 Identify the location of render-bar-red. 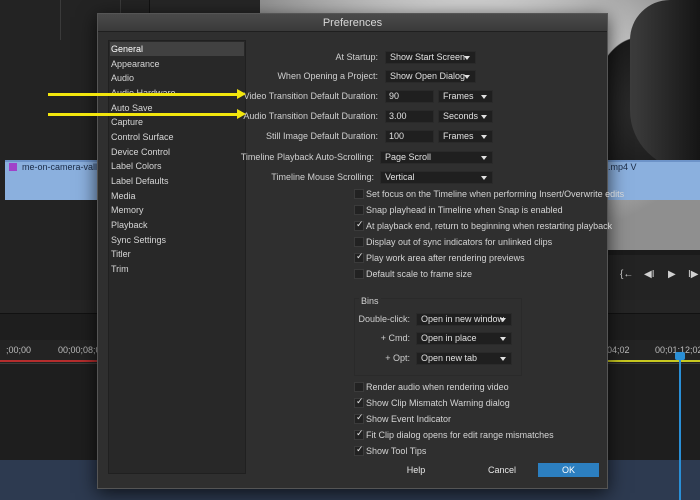
(50, 361).